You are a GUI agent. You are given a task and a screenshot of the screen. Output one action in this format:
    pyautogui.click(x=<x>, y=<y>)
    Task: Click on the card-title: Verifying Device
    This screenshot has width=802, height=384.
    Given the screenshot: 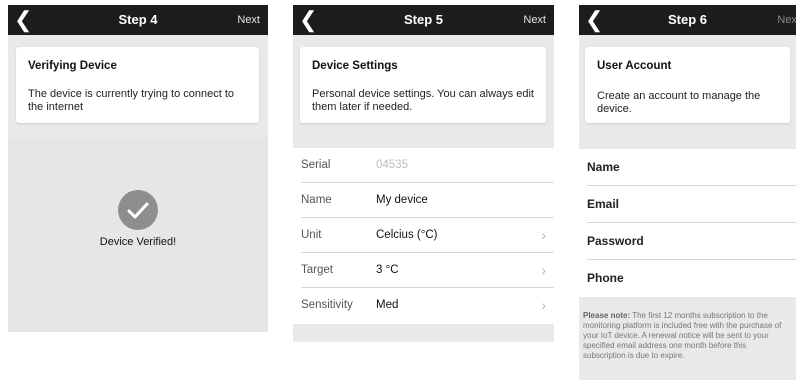 What is the action you would take?
    pyautogui.click(x=72, y=66)
    